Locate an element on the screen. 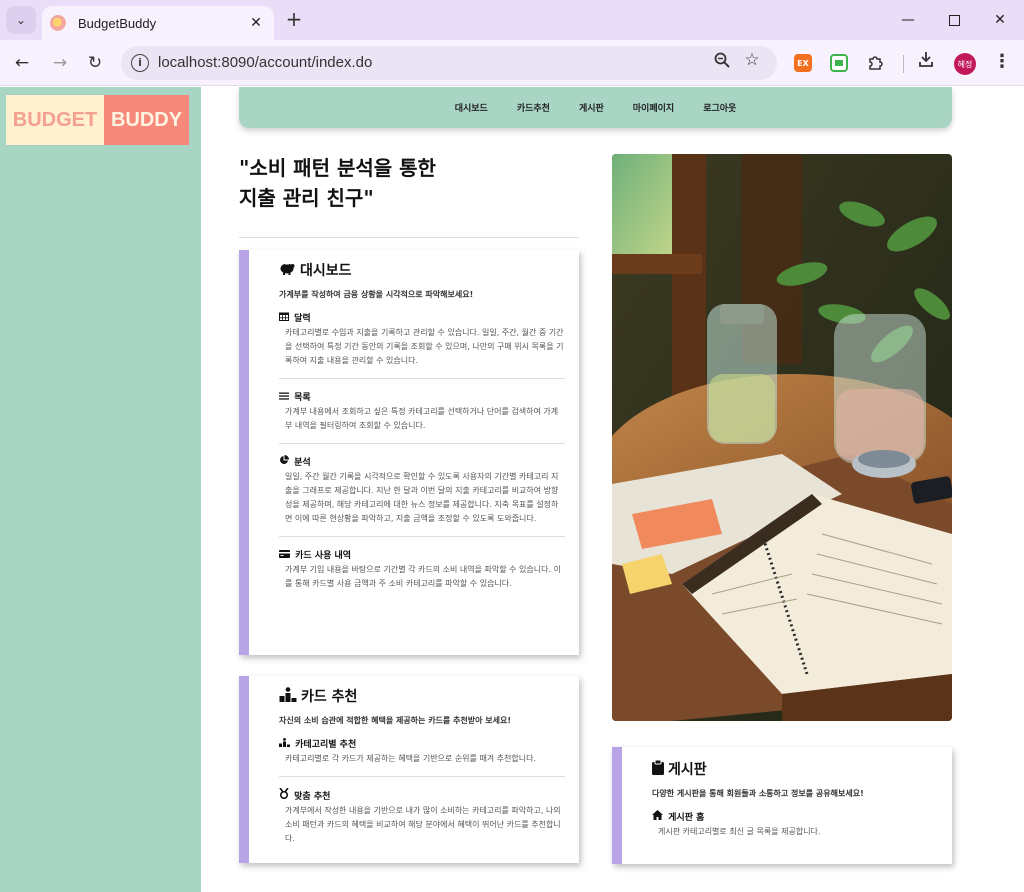  board-home-section-title: 게시판 홈 is located at coordinates (795, 816).